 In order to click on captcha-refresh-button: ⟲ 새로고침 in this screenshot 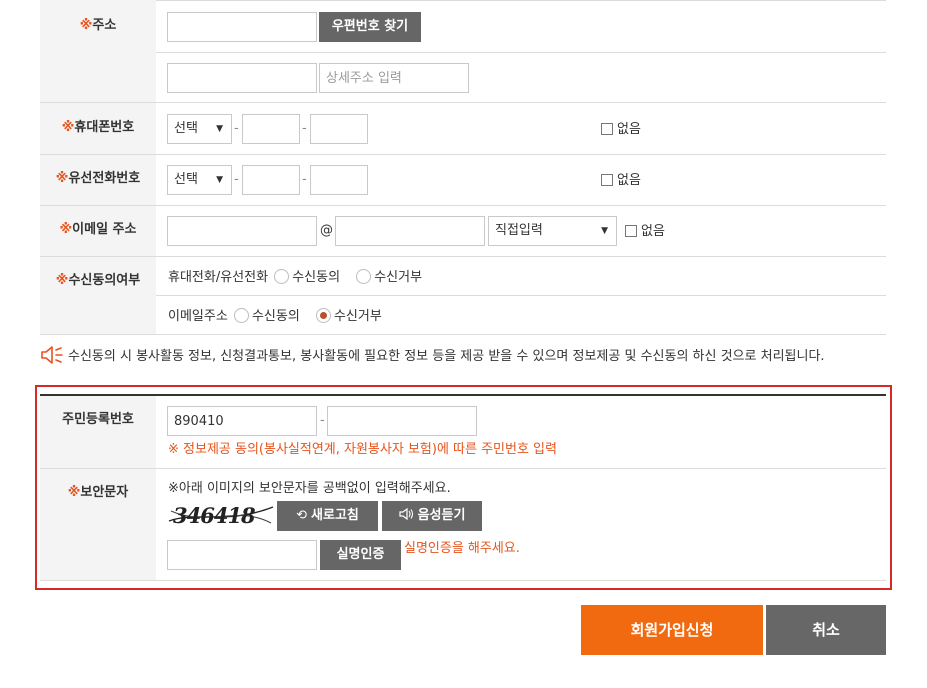, I will do `click(327, 516)`.